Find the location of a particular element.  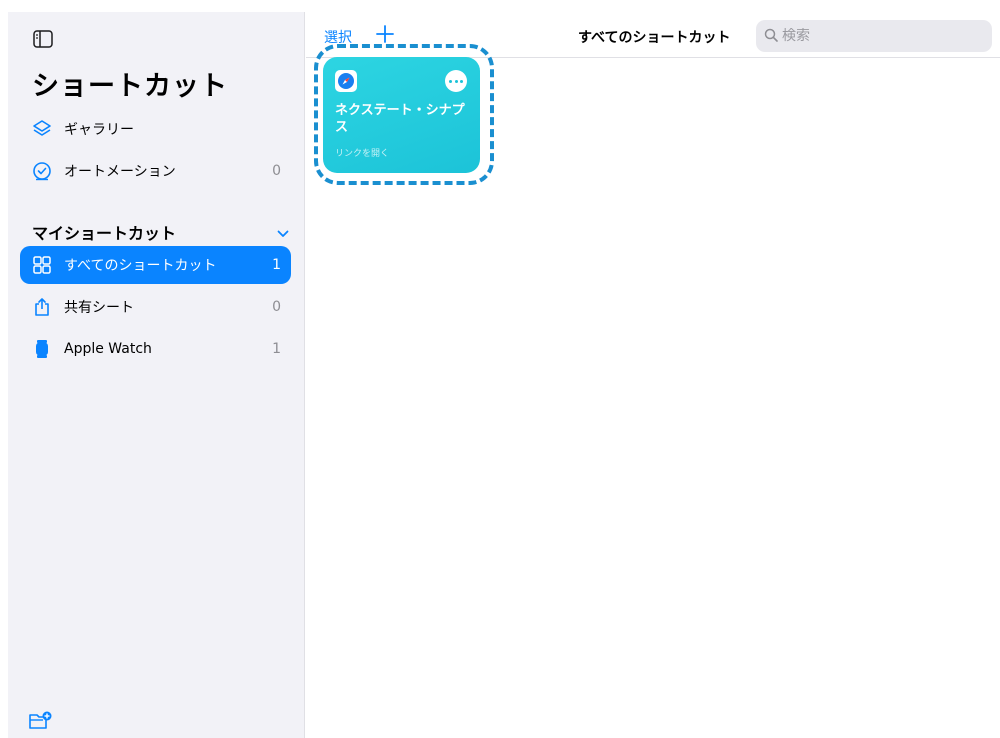

plus-icon is located at coordinates (385, 34).